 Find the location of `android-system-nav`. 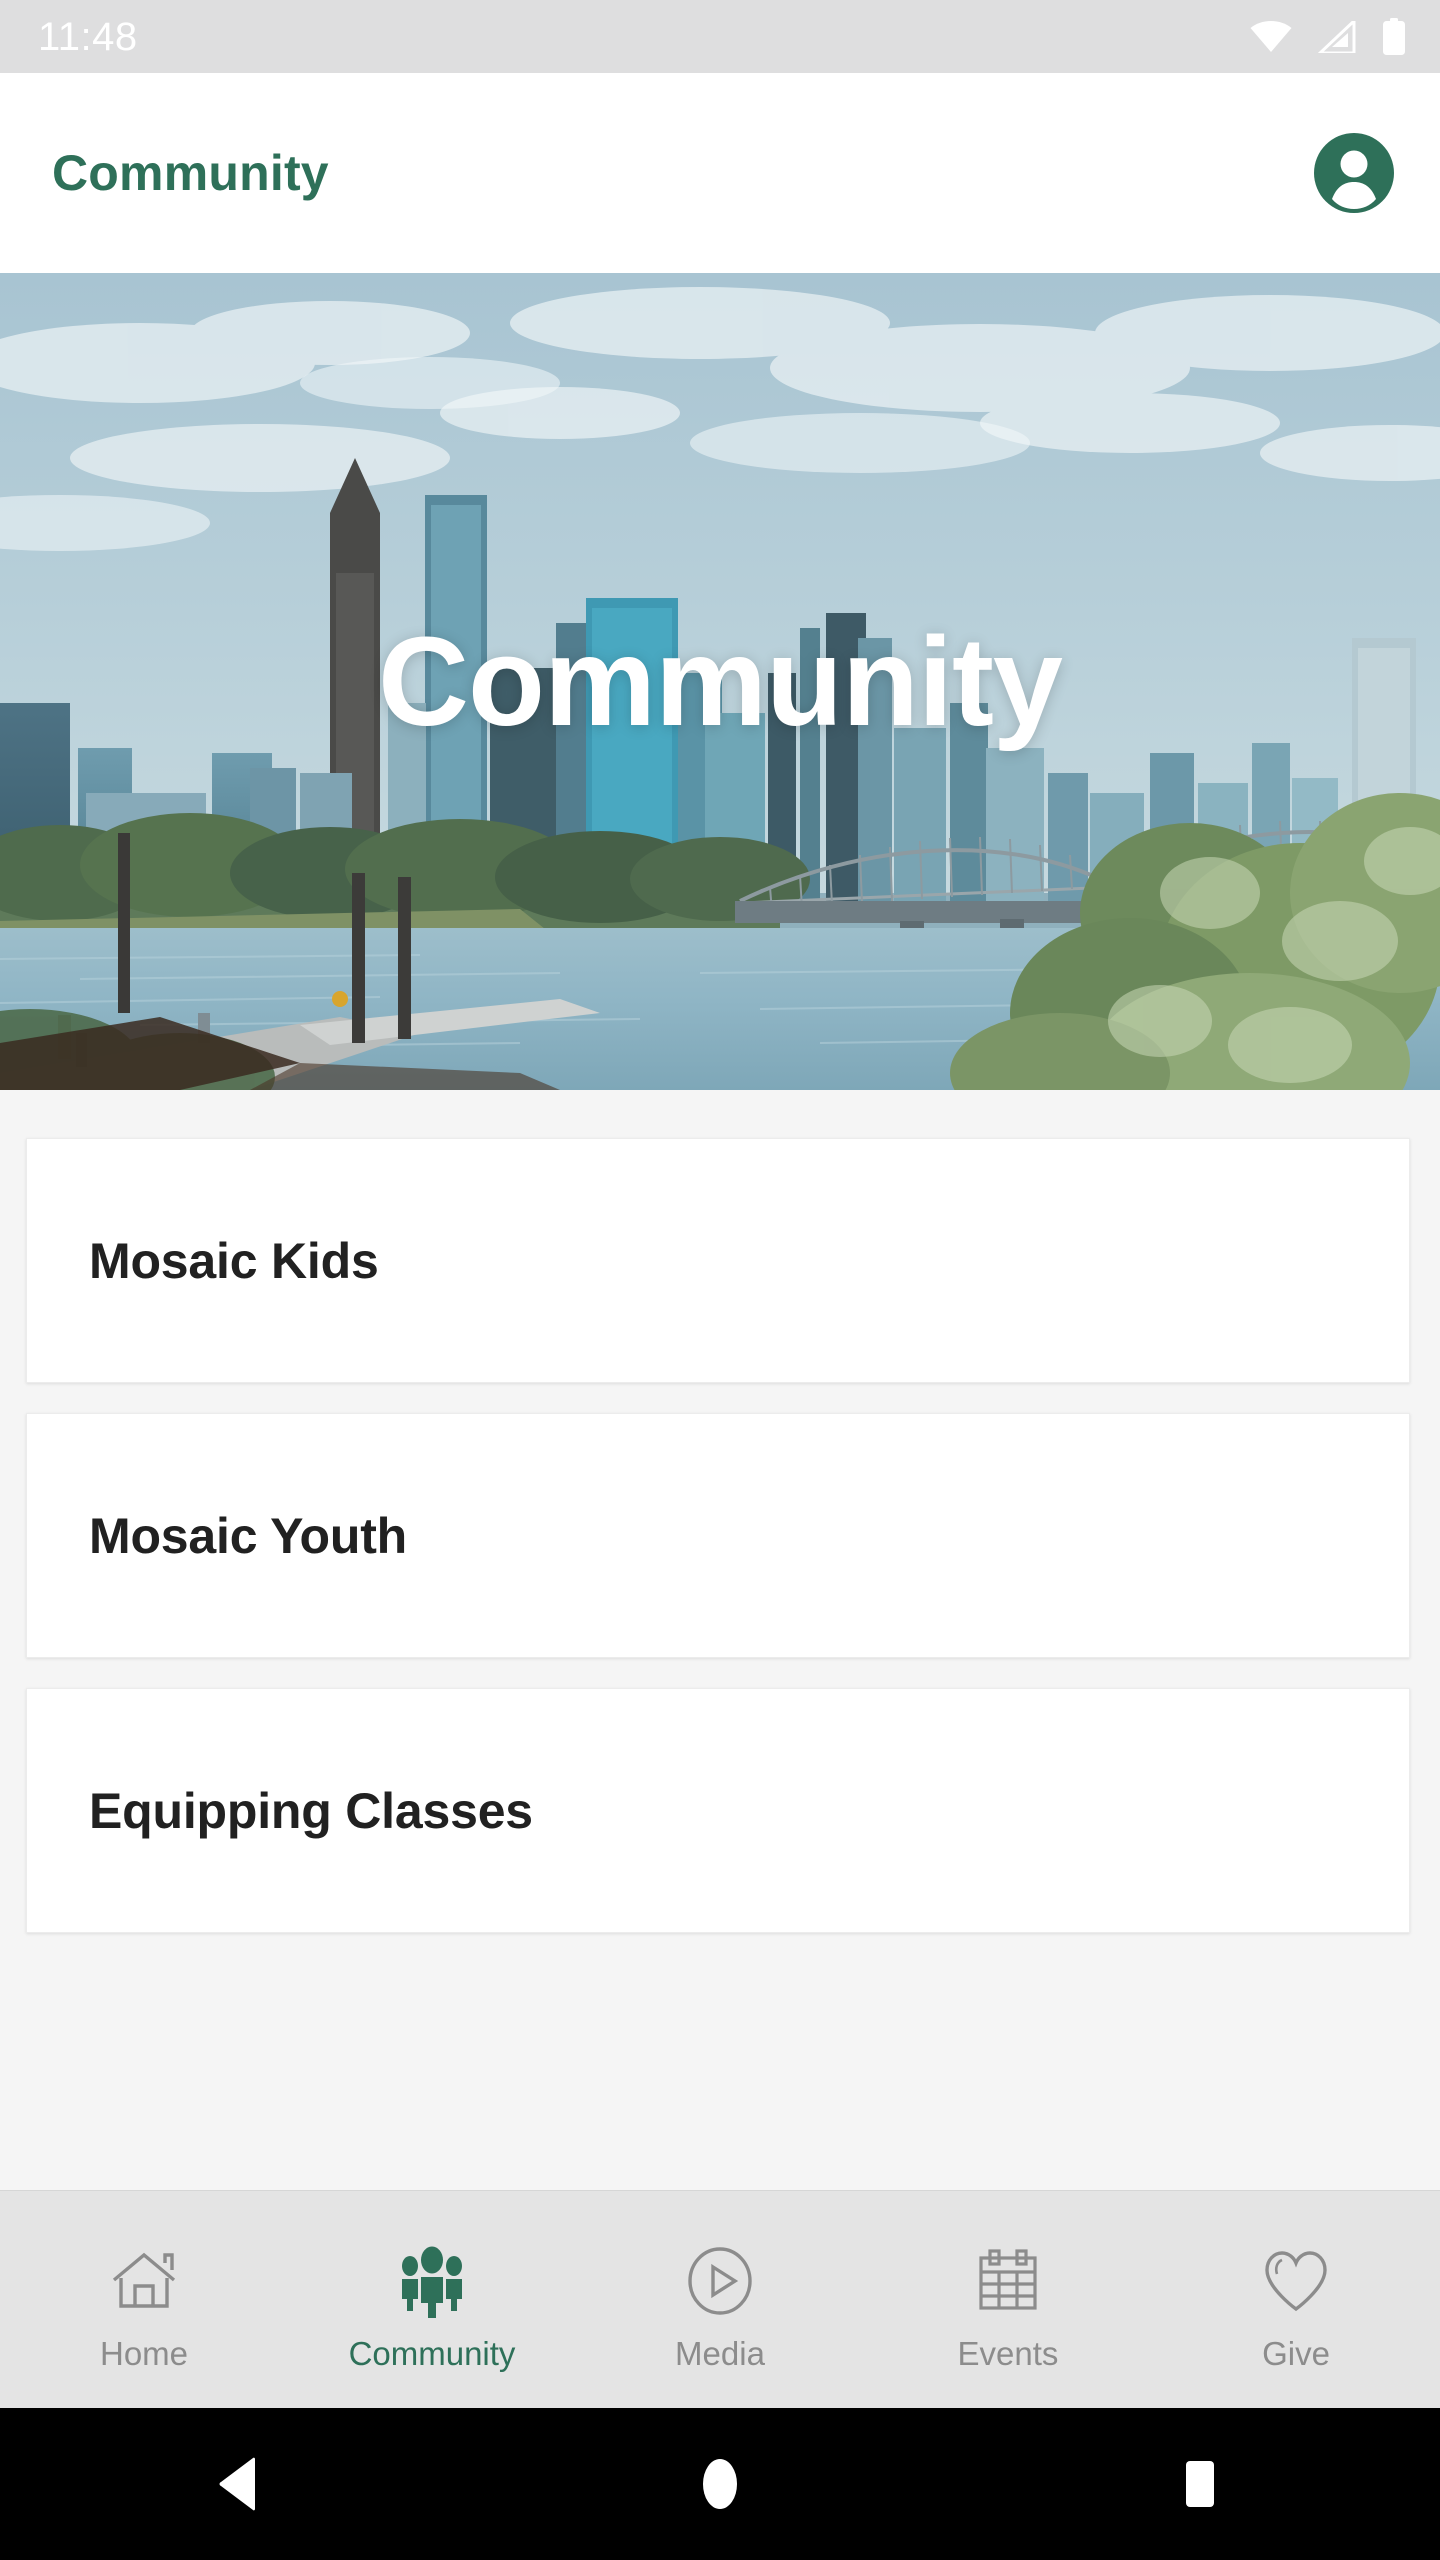

android-system-nav is located at coordinates (720, 2484).